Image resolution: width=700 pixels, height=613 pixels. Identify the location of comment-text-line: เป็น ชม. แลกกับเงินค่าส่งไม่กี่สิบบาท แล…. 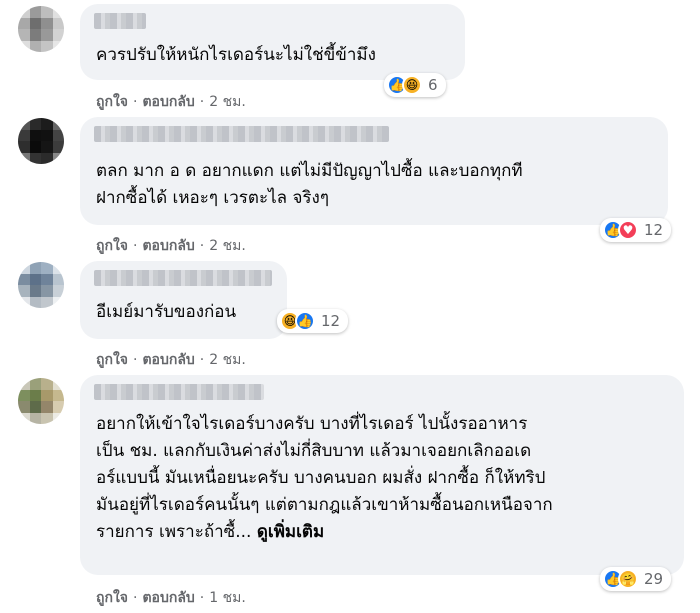
(314, 451).